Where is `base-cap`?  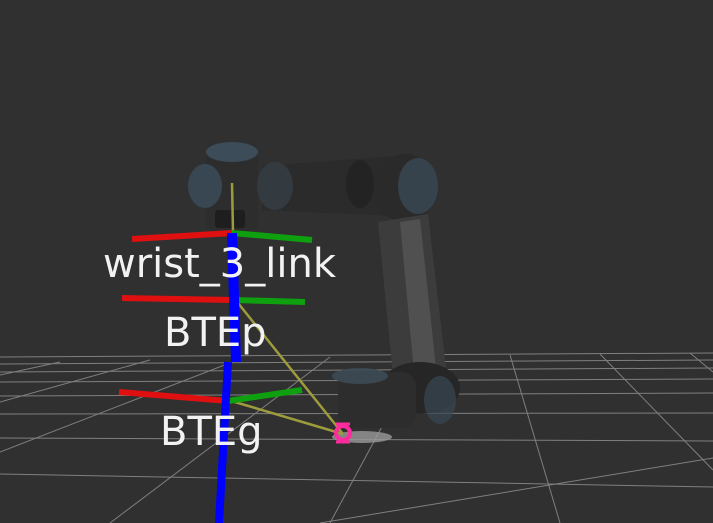
base-cap is located at coordinates (360, 376).